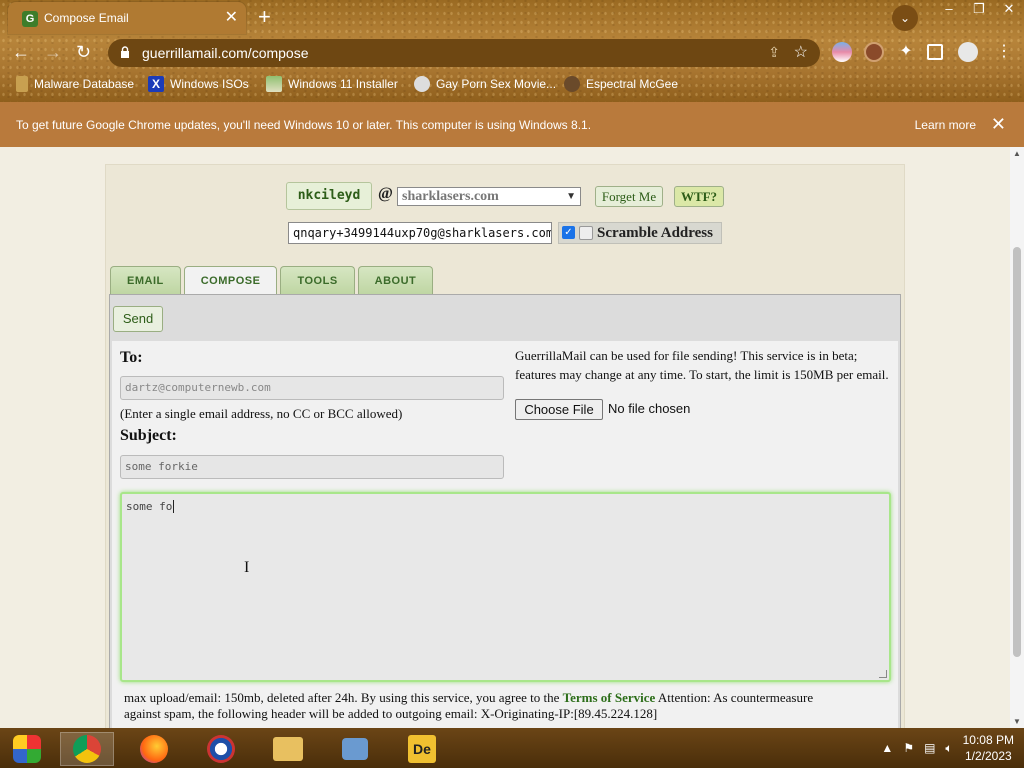  I want to click on forward-arrow-icon: →, so click(53, 52).